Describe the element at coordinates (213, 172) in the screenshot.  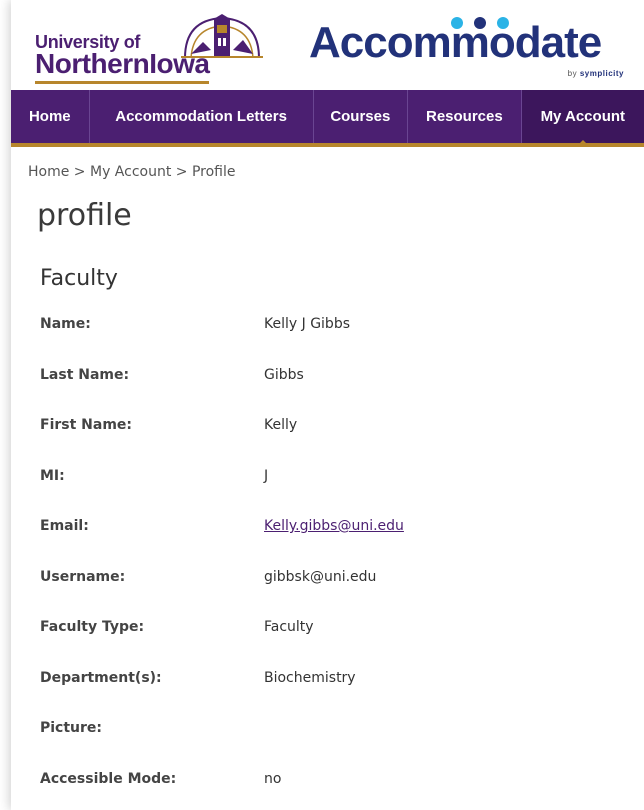
I see `breadcrumb-current: Profile` at that location.